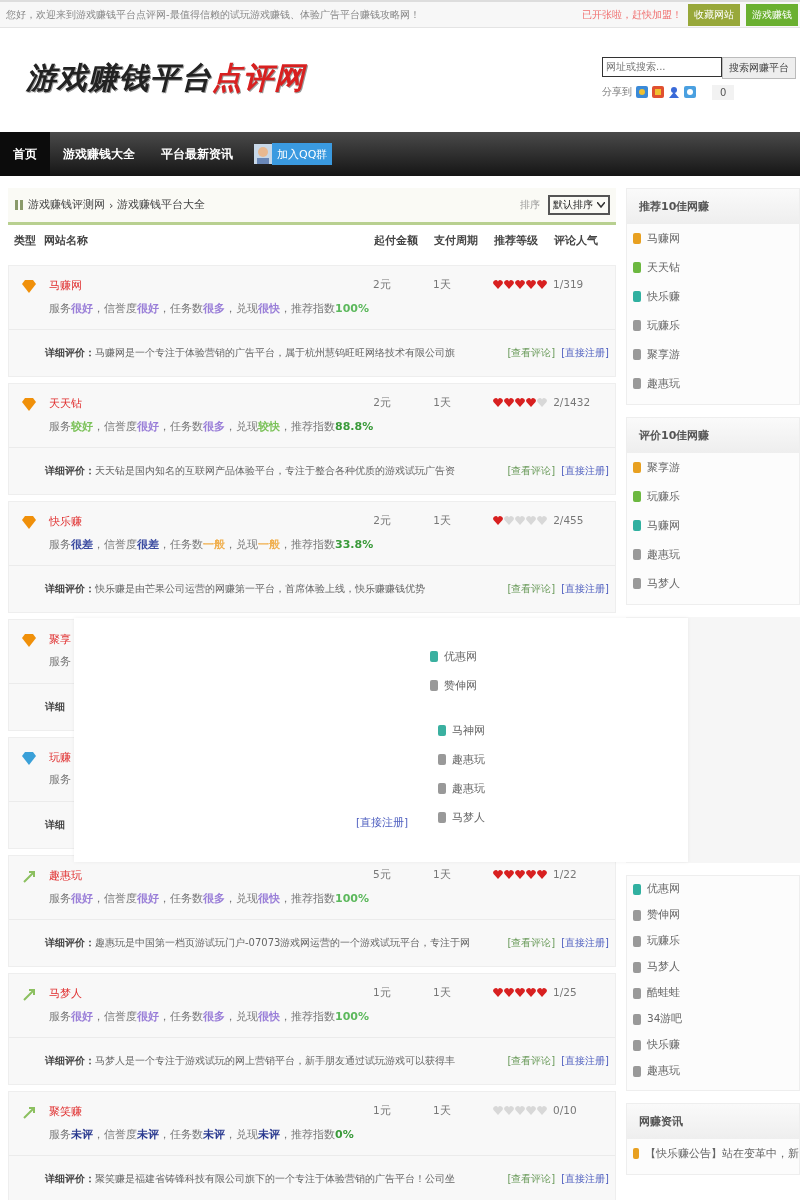 This screenshot has width=800, height=1200. I want to click on sort-label: 排序, so click(530, 205).